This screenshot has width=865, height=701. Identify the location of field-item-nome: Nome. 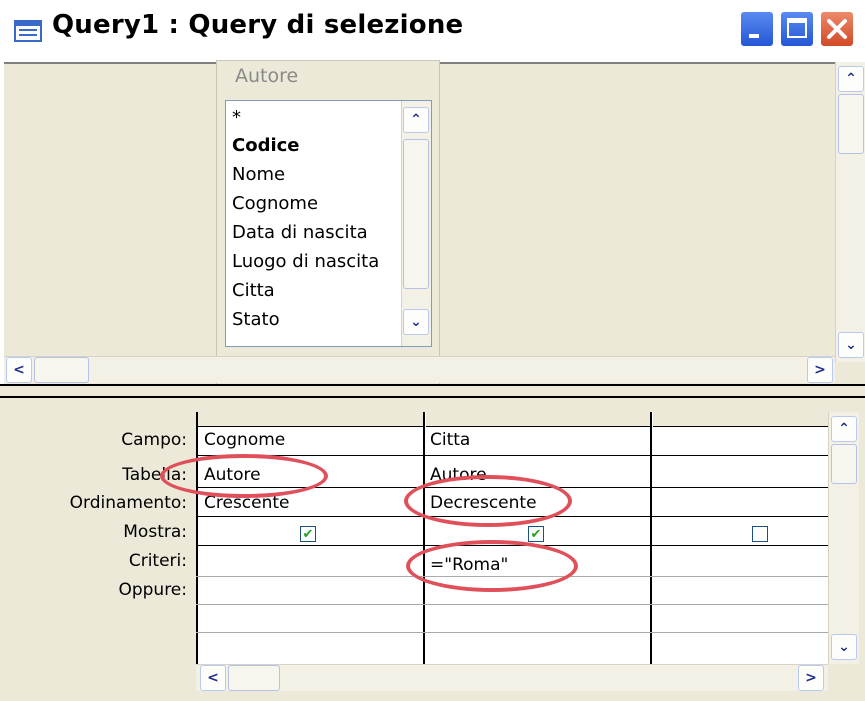
(258, 174).